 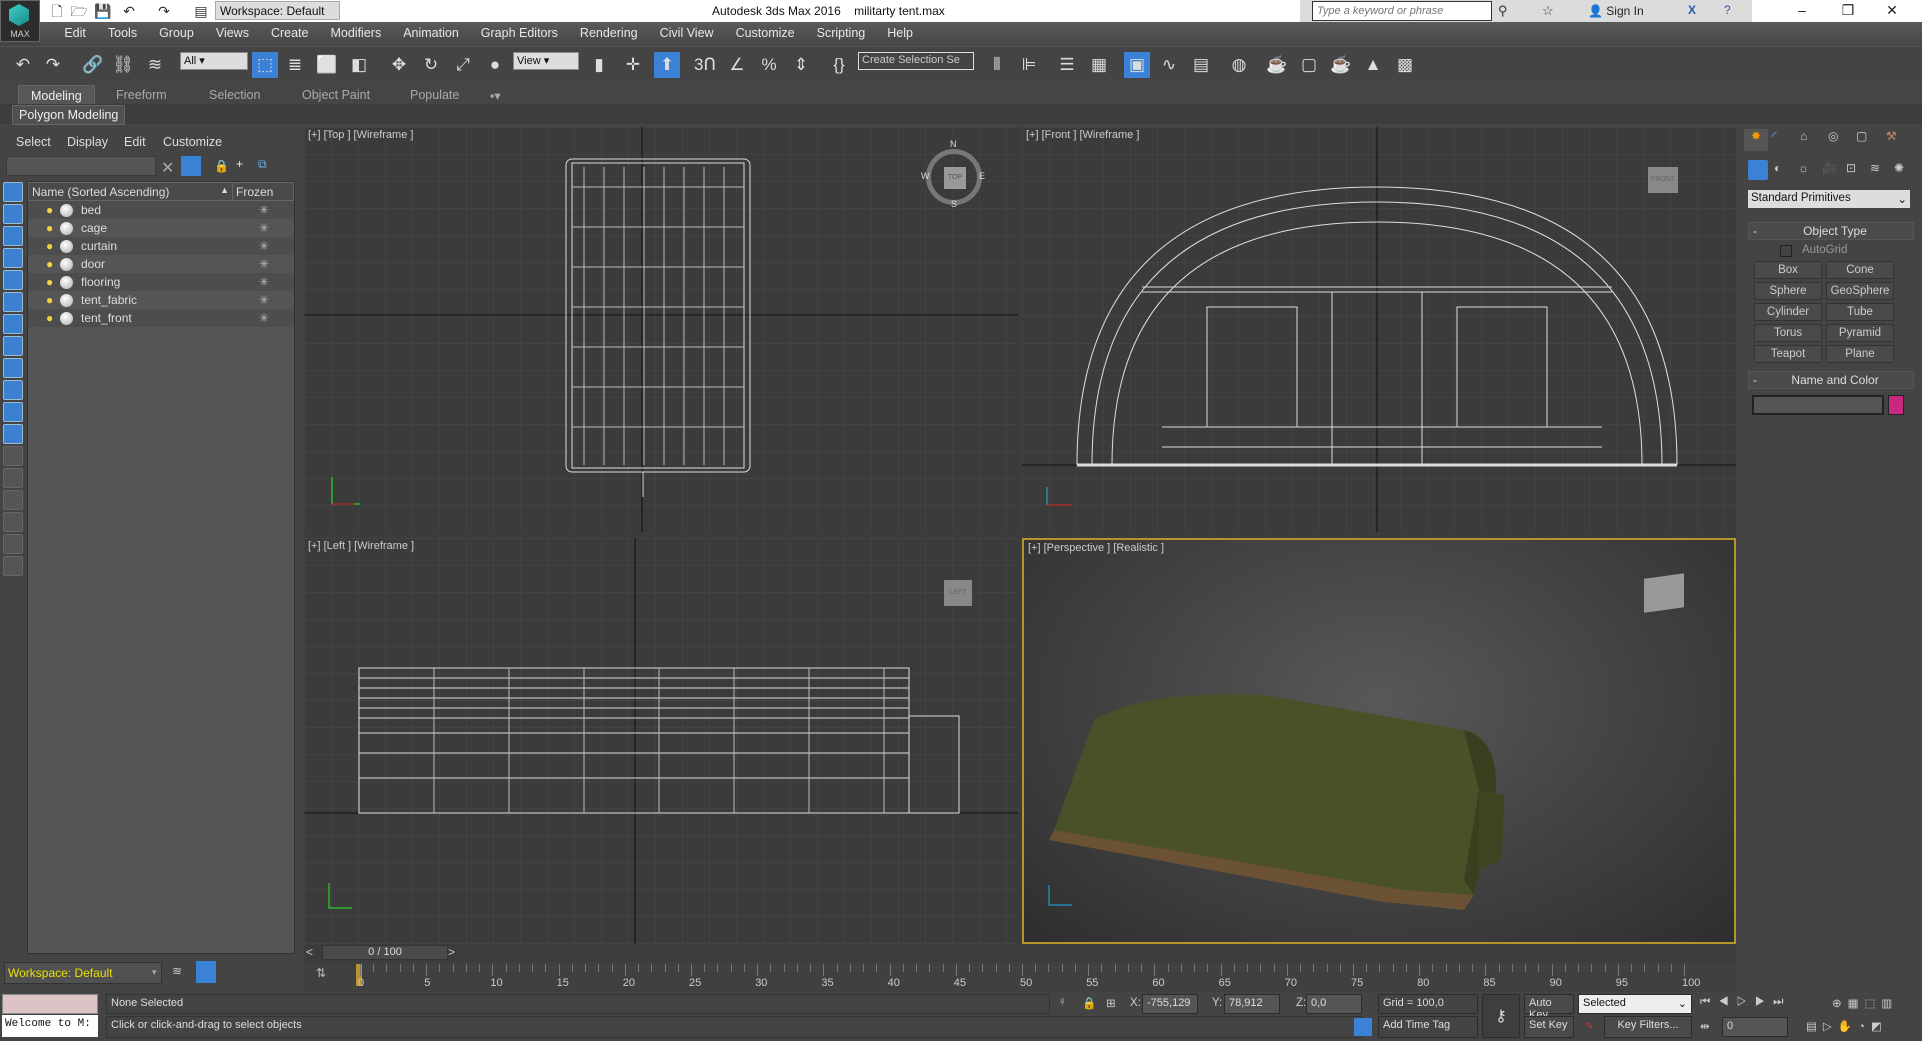 I want to click on add-time-tag-button: Add Time Tag, so click(x=1428, y=1027).